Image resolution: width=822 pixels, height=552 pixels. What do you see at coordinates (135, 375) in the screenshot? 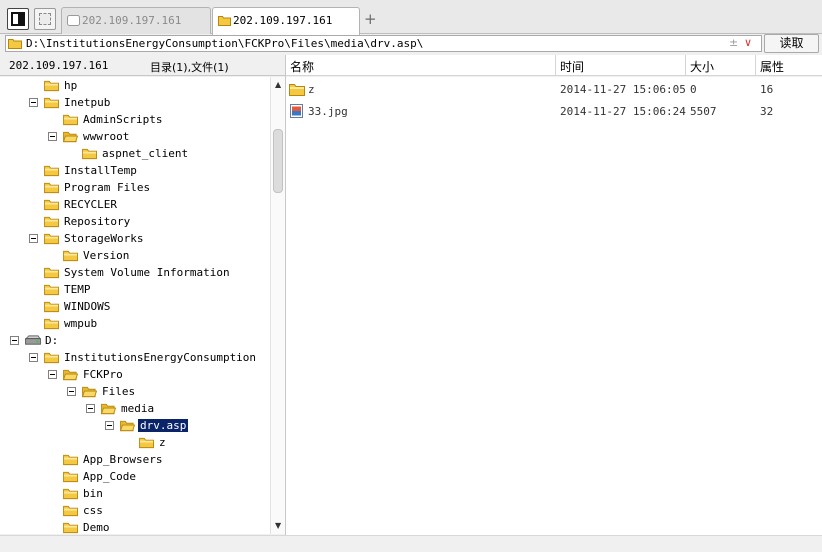
I see `tree-node: FCKPro` at bounding box center [135, 375].